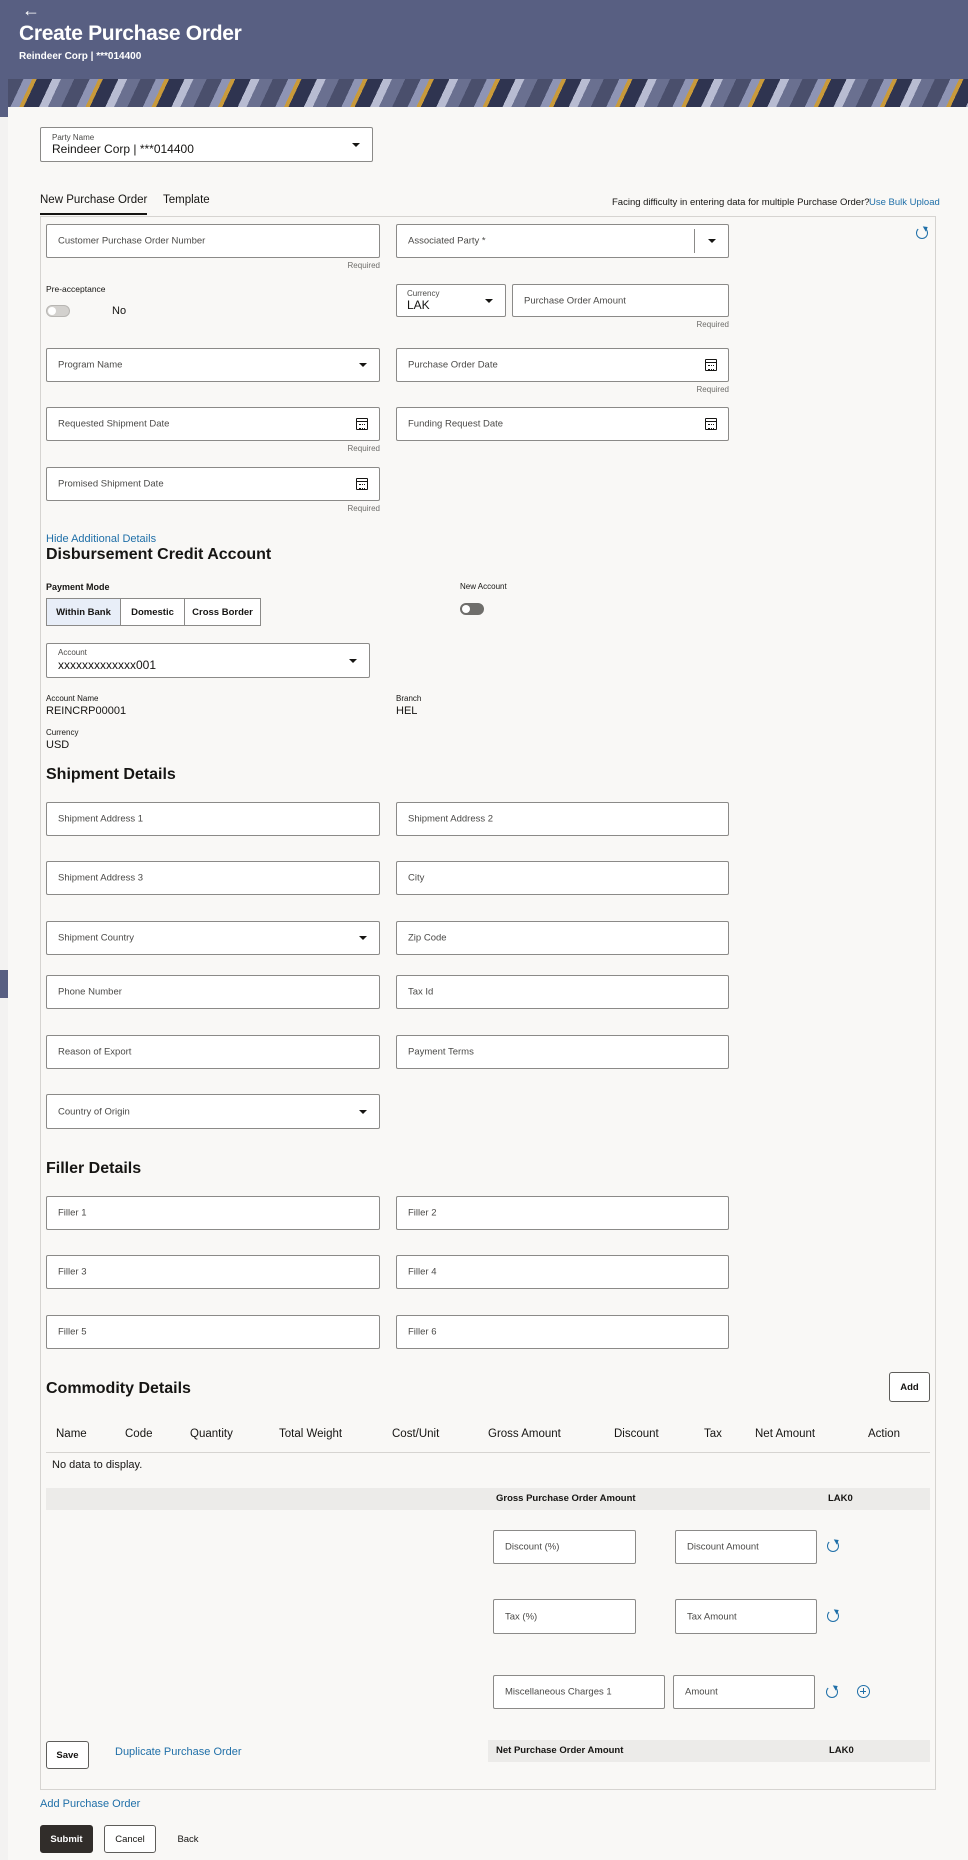 This screenshot has height=1860, width=968. Describe the element at coordinates (562, 424) in the screenshot. I see `funding-request-date-input: Funding Request Date` at that location.